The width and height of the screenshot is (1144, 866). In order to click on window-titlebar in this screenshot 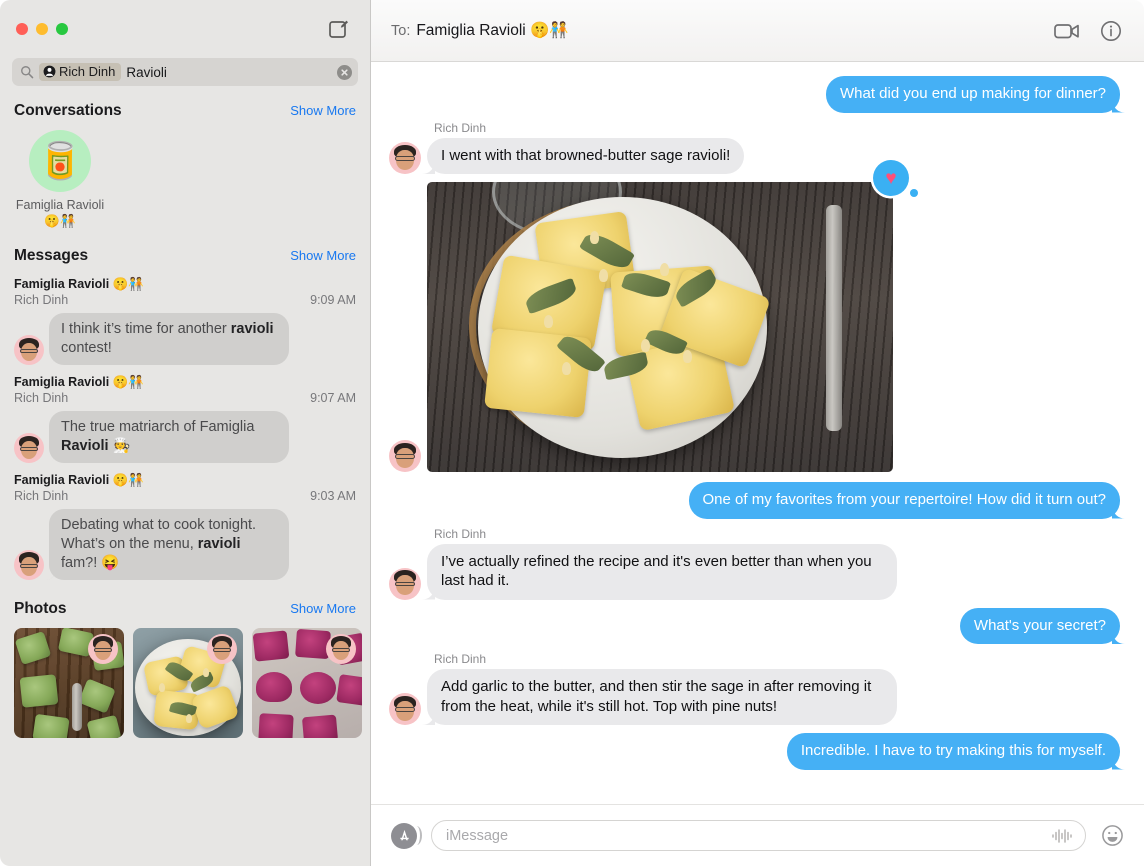, I will do `click(185, 29)`.